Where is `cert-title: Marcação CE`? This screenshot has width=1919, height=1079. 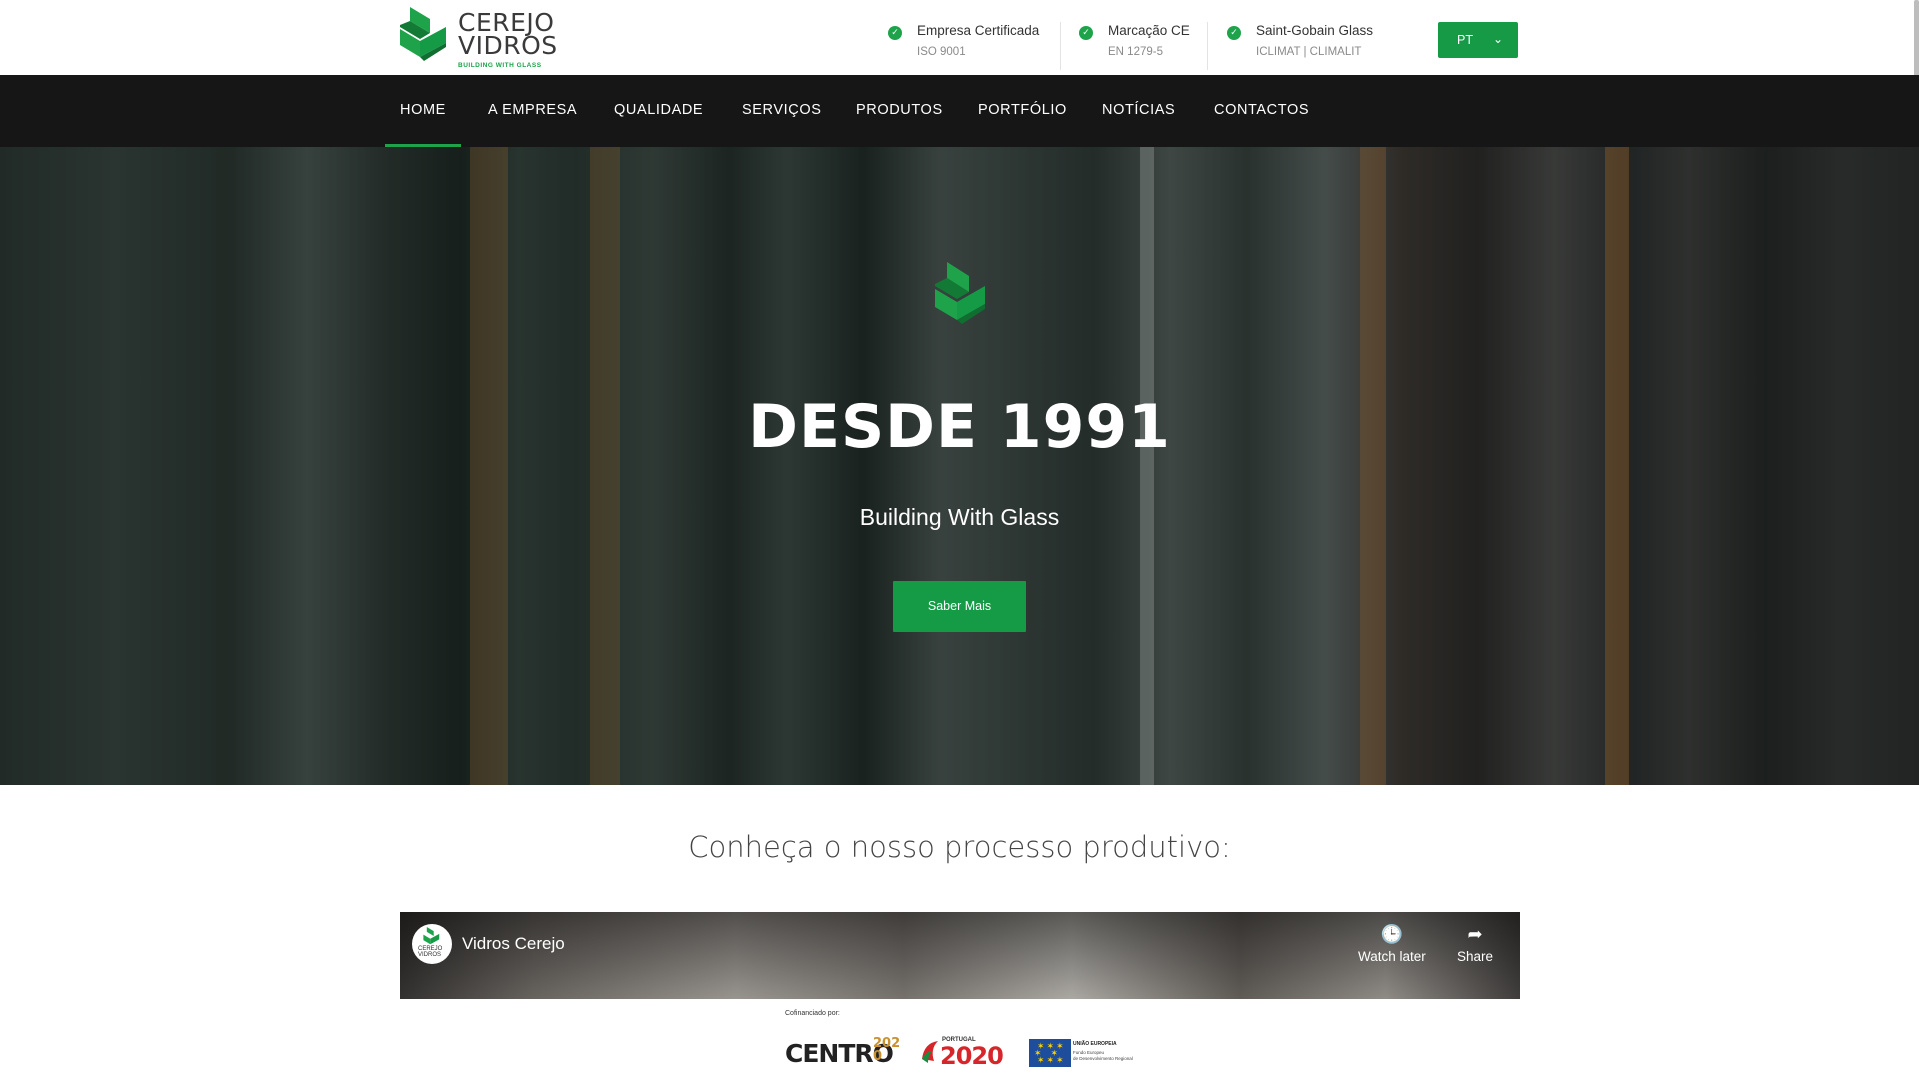 cert-title: Marcação CE is located at coordinates (1149, 30).